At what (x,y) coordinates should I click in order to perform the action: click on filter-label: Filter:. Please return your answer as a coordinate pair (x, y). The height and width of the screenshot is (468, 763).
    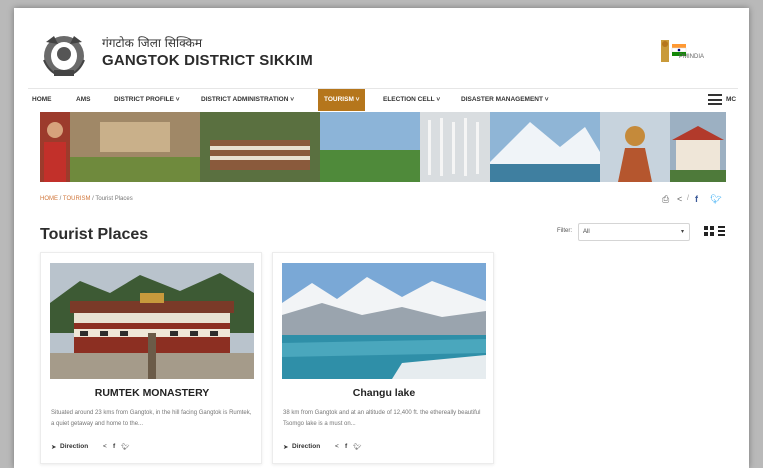
    Looking at the image, I should click on (564, 231).